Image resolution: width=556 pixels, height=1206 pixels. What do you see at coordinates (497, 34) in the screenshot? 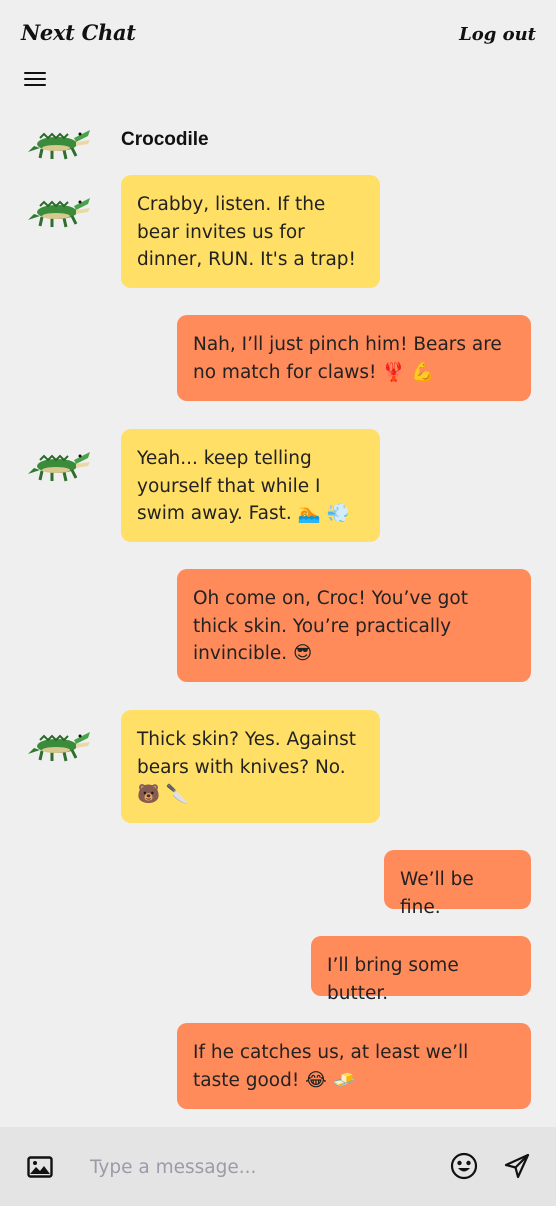
I see `logout-button: Log out` at bounding box center [497, 34].